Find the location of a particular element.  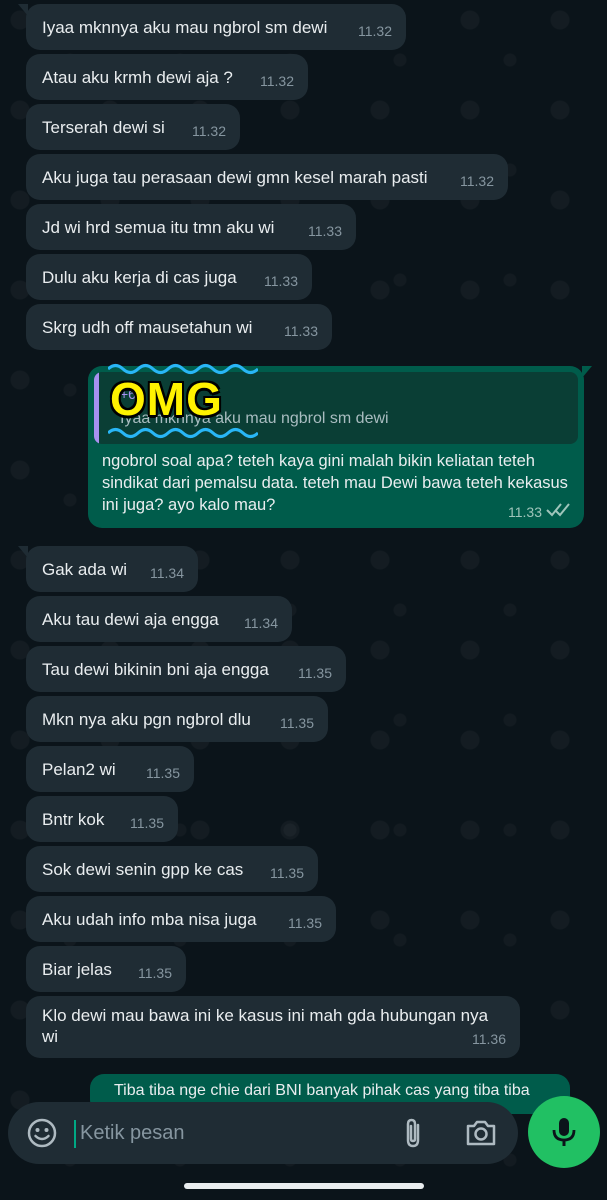

incoming-message: Gak ada wi 11.34 is located at coordinates (108, 569).